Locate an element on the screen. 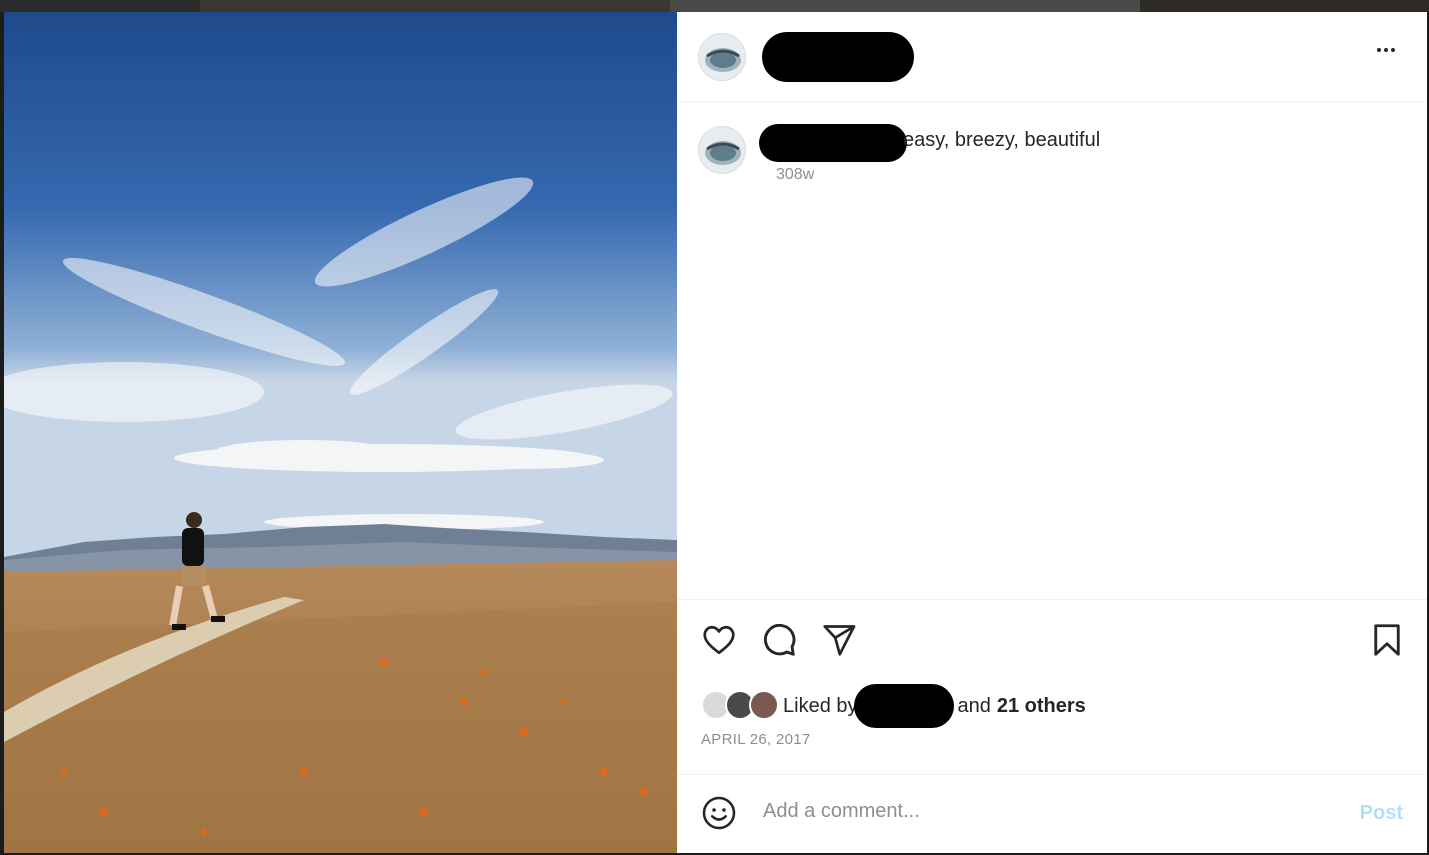 The image size is (1429, 855). likes-and: and is located at coordinates (974, 705).